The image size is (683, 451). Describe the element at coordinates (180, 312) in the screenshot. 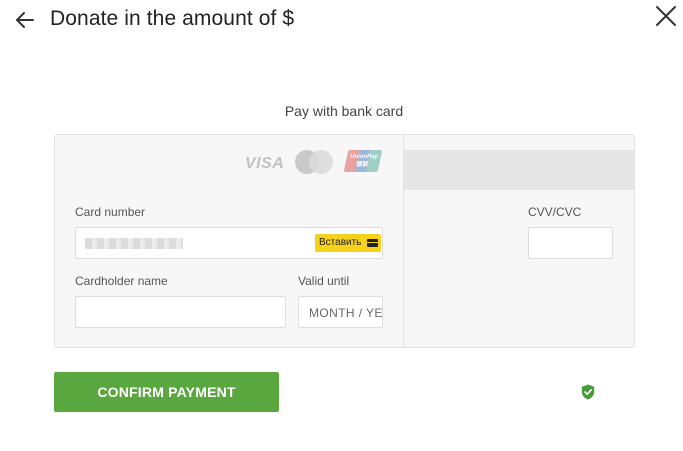

I see `cardholder-name-input` at that location.